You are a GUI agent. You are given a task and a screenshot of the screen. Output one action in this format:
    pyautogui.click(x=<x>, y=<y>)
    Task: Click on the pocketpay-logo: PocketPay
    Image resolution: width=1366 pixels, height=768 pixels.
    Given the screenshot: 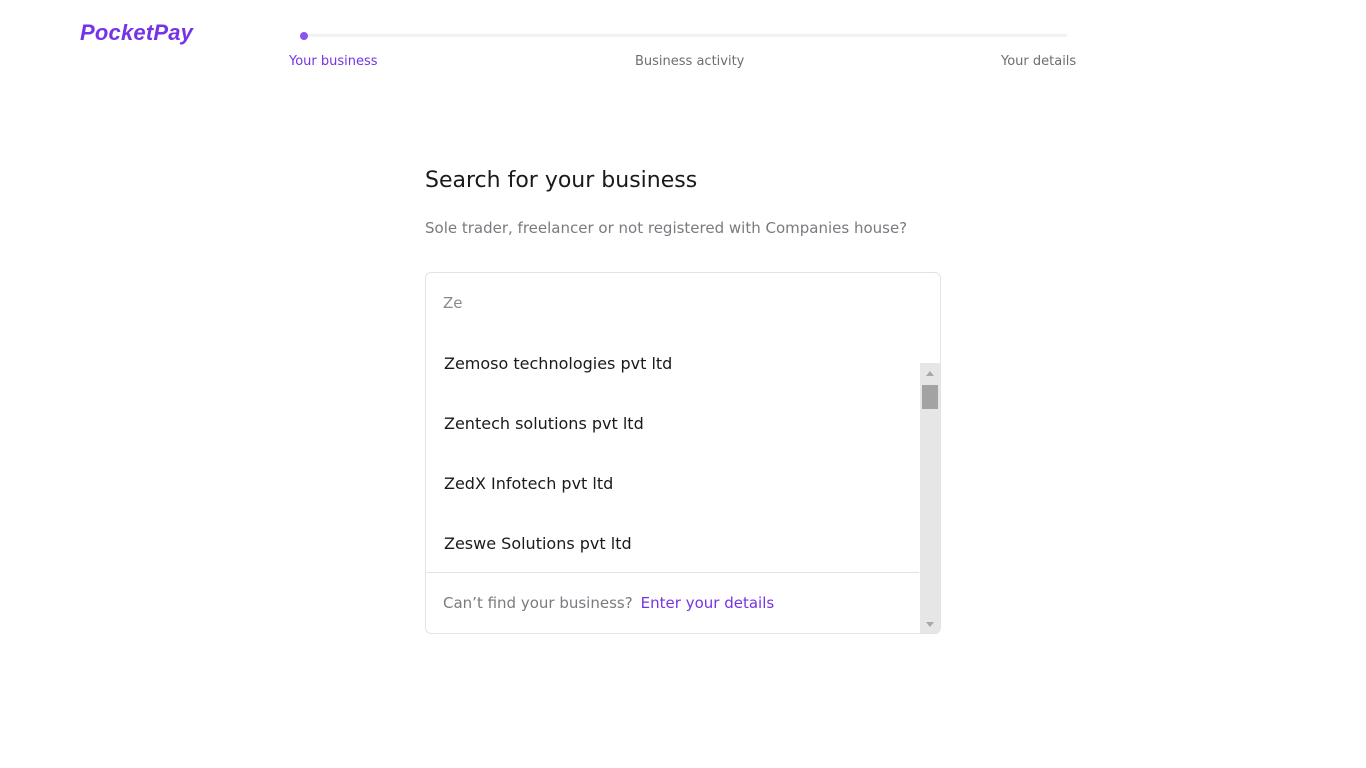 What is the action you would take?
    pyautogui.click(x=136, y=33)
    